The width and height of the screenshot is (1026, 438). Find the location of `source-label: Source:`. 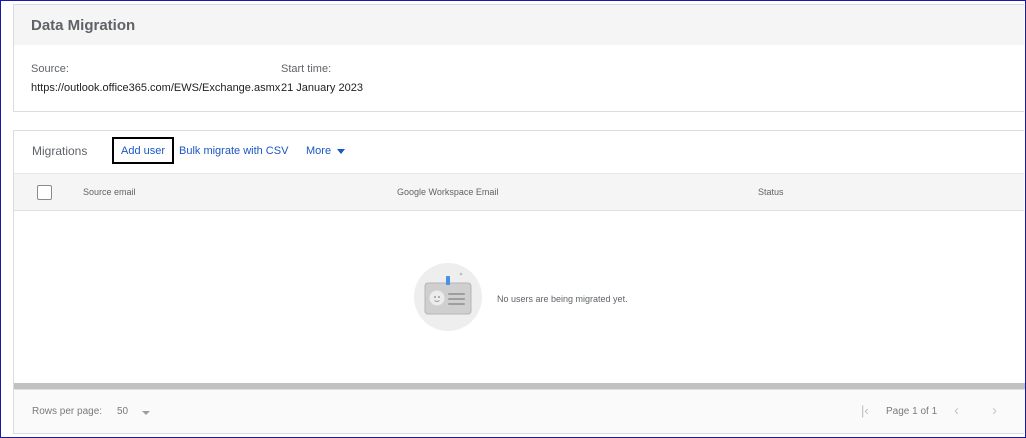

source-label: Source: is located at coordinates (50, 69).